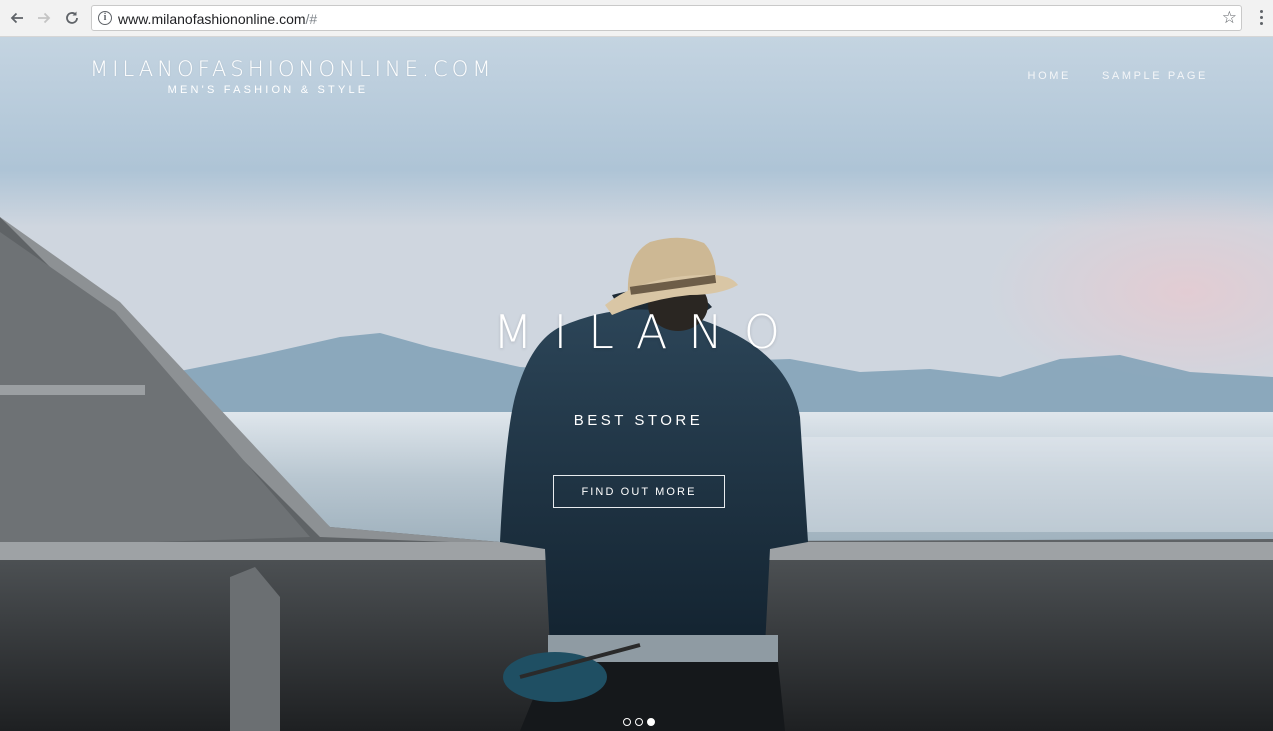 This screenshot has width=1273, height=731. Describe the element at coordinates (647, 332) in the screenshot. I see `hero-title: MILANO` at that location.